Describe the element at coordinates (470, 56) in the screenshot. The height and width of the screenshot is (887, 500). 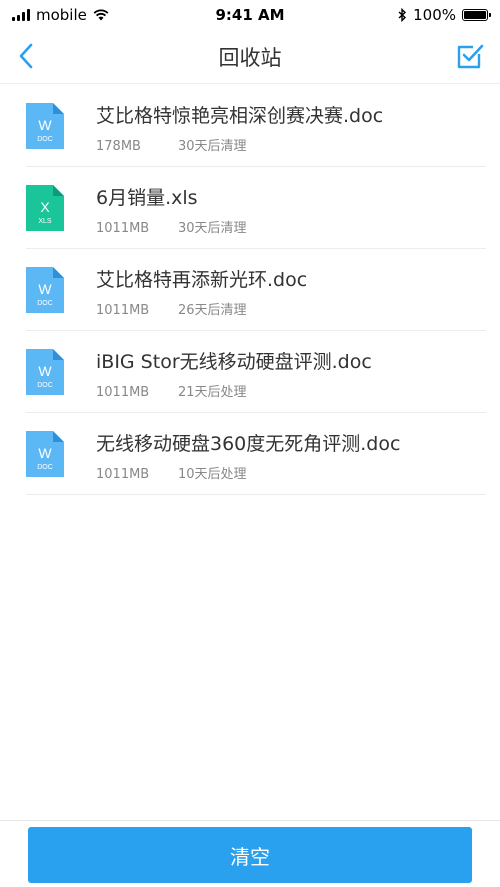
I see `select-checkbox-icon` at that location.